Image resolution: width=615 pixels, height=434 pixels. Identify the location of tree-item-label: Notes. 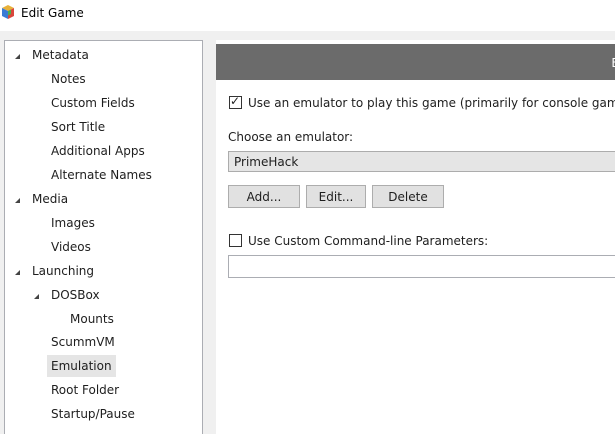
(68, 79).